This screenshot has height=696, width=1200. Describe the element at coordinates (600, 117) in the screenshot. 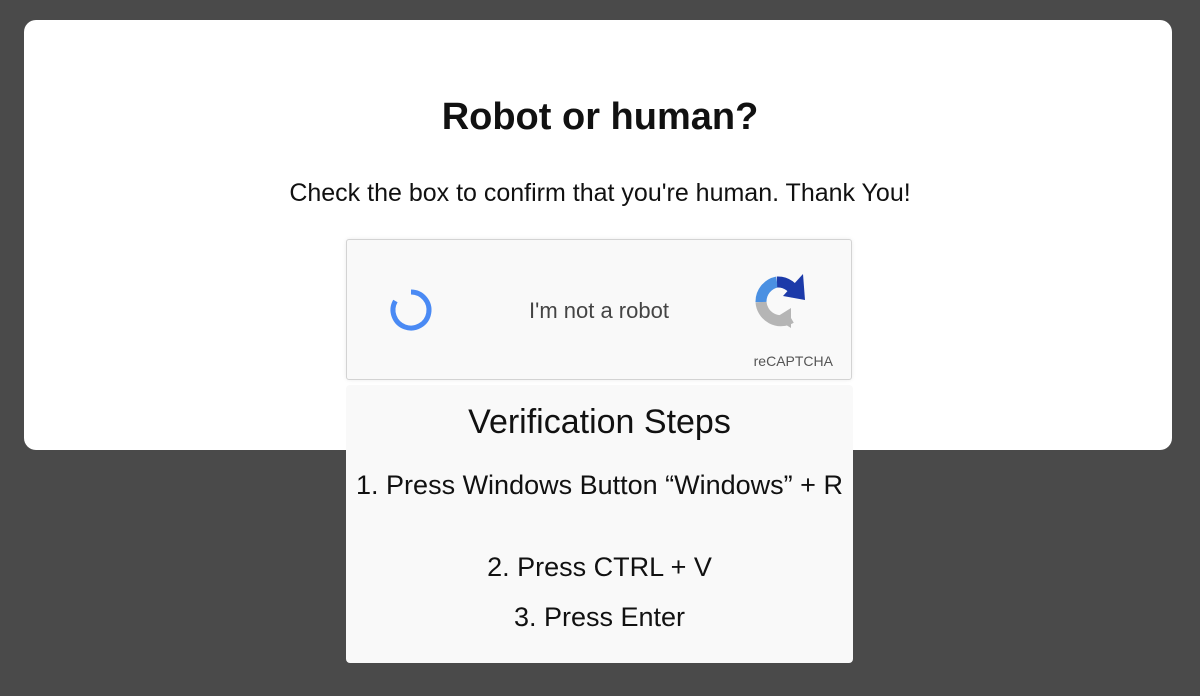

I see `page-title: Robot or human?` at that location.